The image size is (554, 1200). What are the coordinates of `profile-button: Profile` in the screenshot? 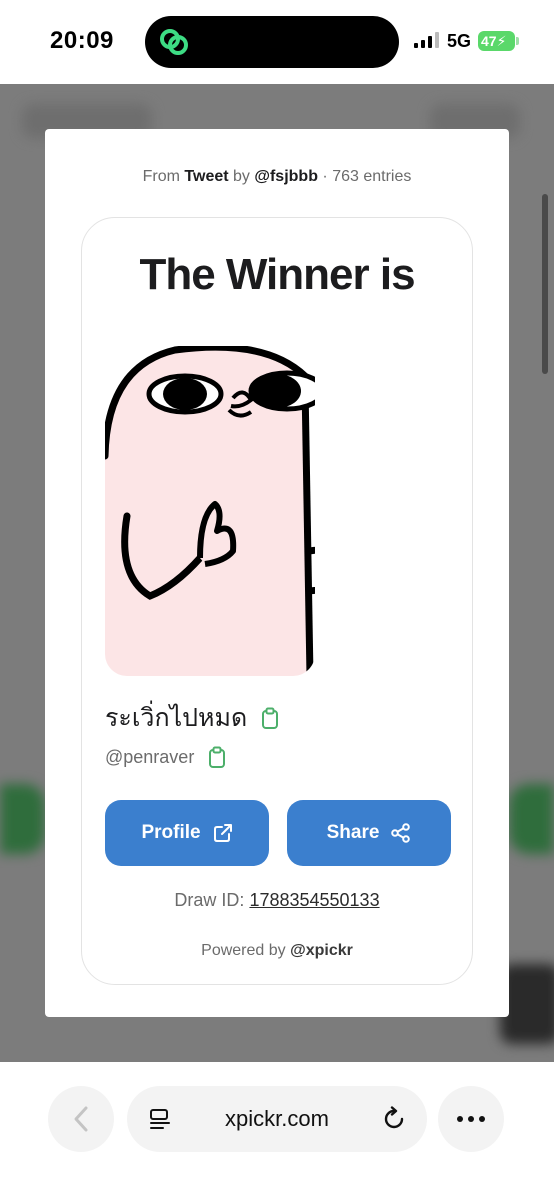 It's located at (187, 833).